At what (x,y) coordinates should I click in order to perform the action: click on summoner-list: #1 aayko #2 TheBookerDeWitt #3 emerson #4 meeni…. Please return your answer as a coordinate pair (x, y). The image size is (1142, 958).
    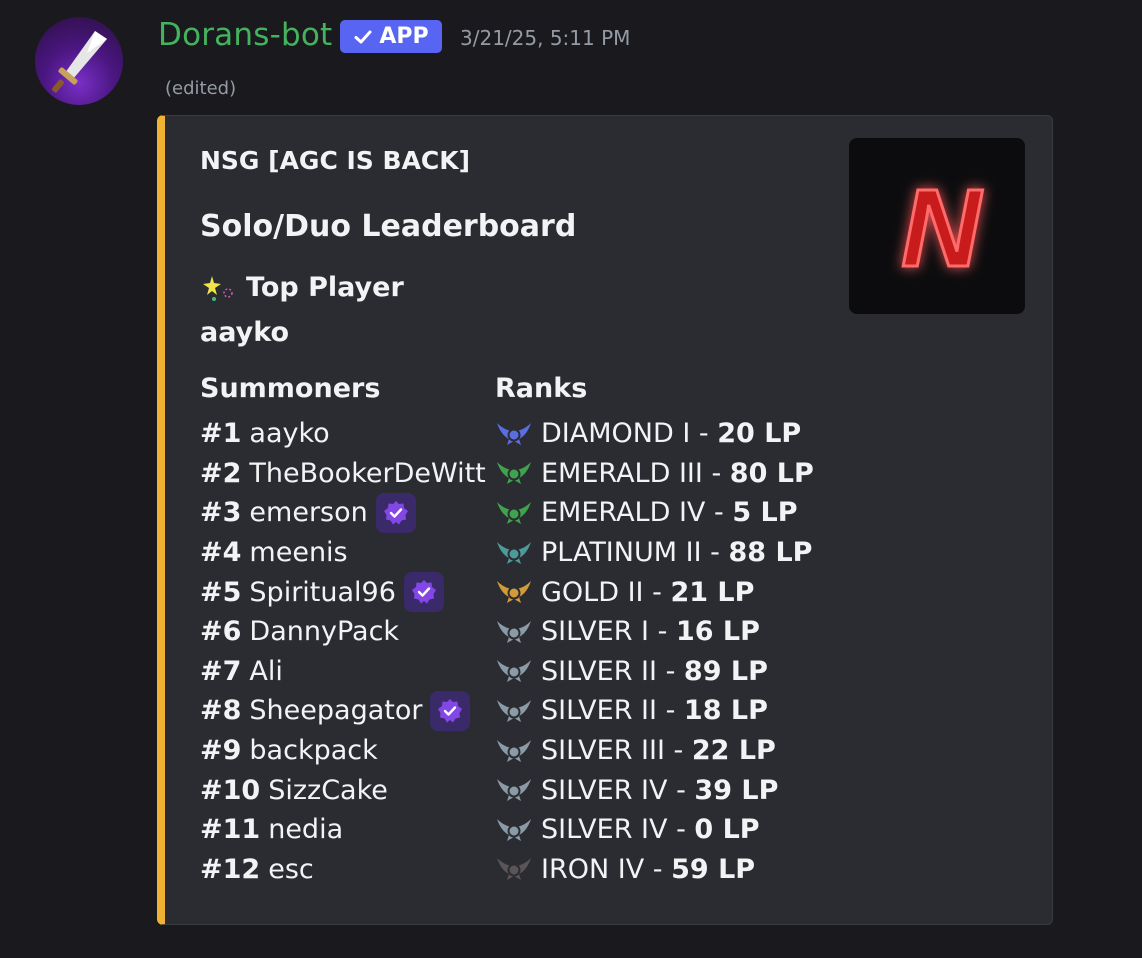
    Looking at the image, I should click on (343, 651).